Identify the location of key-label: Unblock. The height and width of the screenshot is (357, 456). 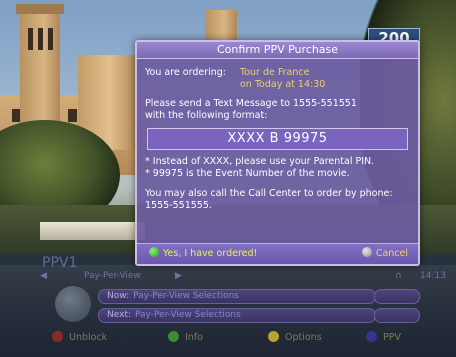
(88, 337).